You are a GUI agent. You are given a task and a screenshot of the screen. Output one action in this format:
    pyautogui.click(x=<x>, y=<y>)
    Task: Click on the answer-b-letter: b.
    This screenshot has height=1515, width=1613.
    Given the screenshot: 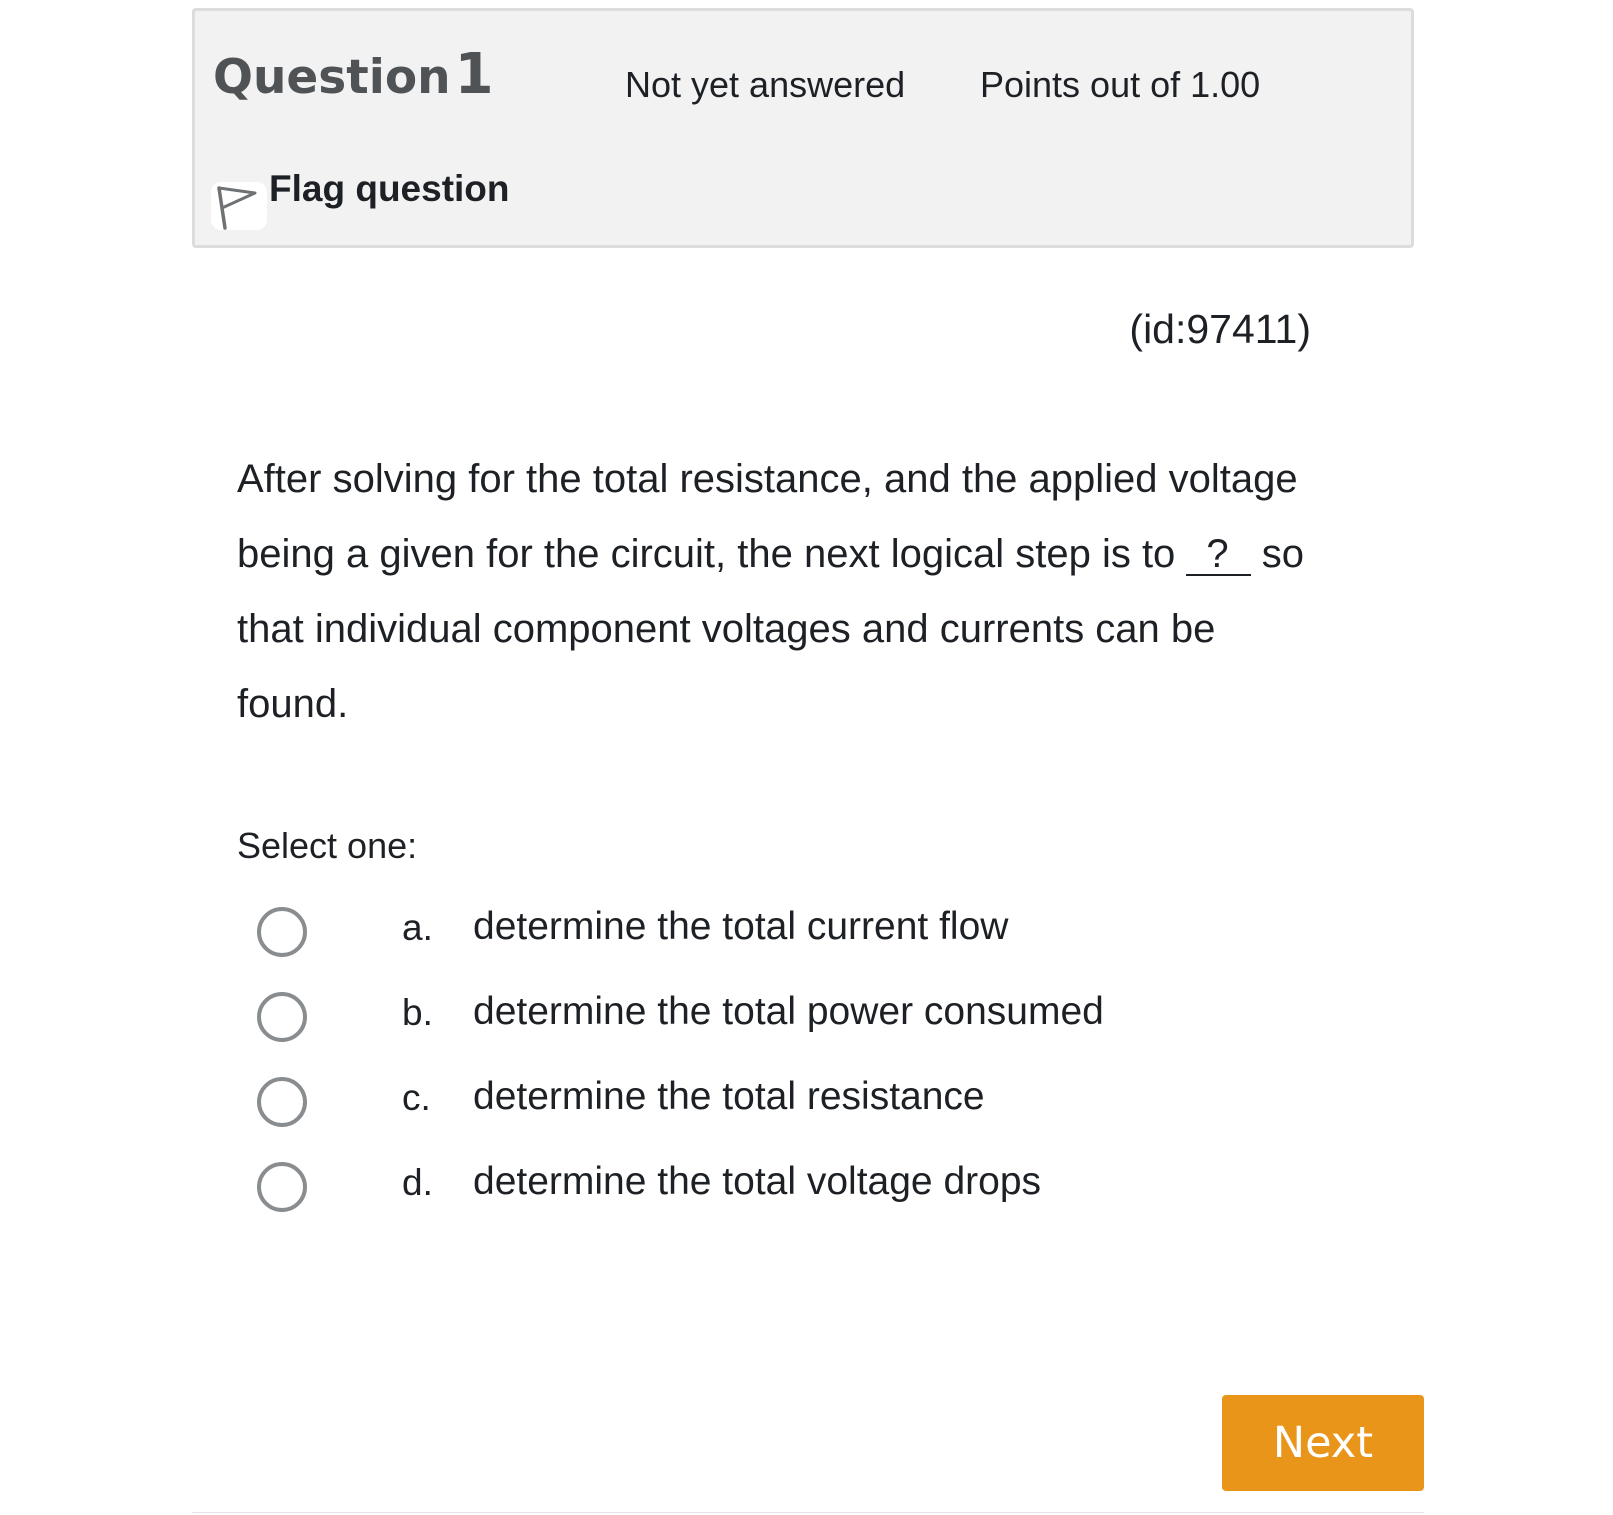 What is the action you would take?
    pyautogui.click(x=417, y=1012)
    